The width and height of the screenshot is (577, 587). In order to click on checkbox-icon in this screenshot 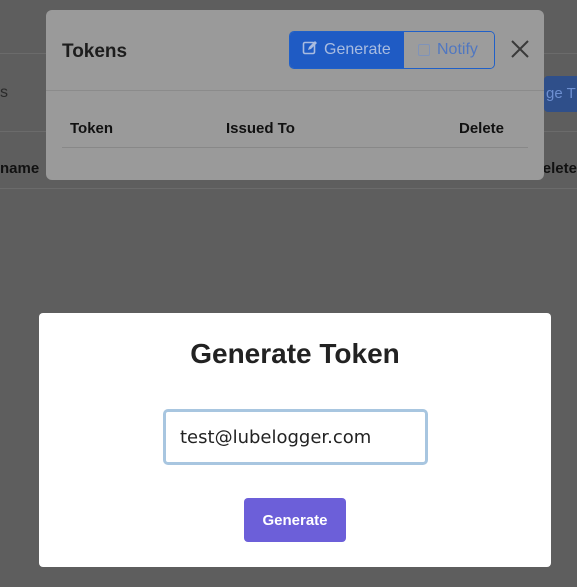, I will do `click(424, 50)`.